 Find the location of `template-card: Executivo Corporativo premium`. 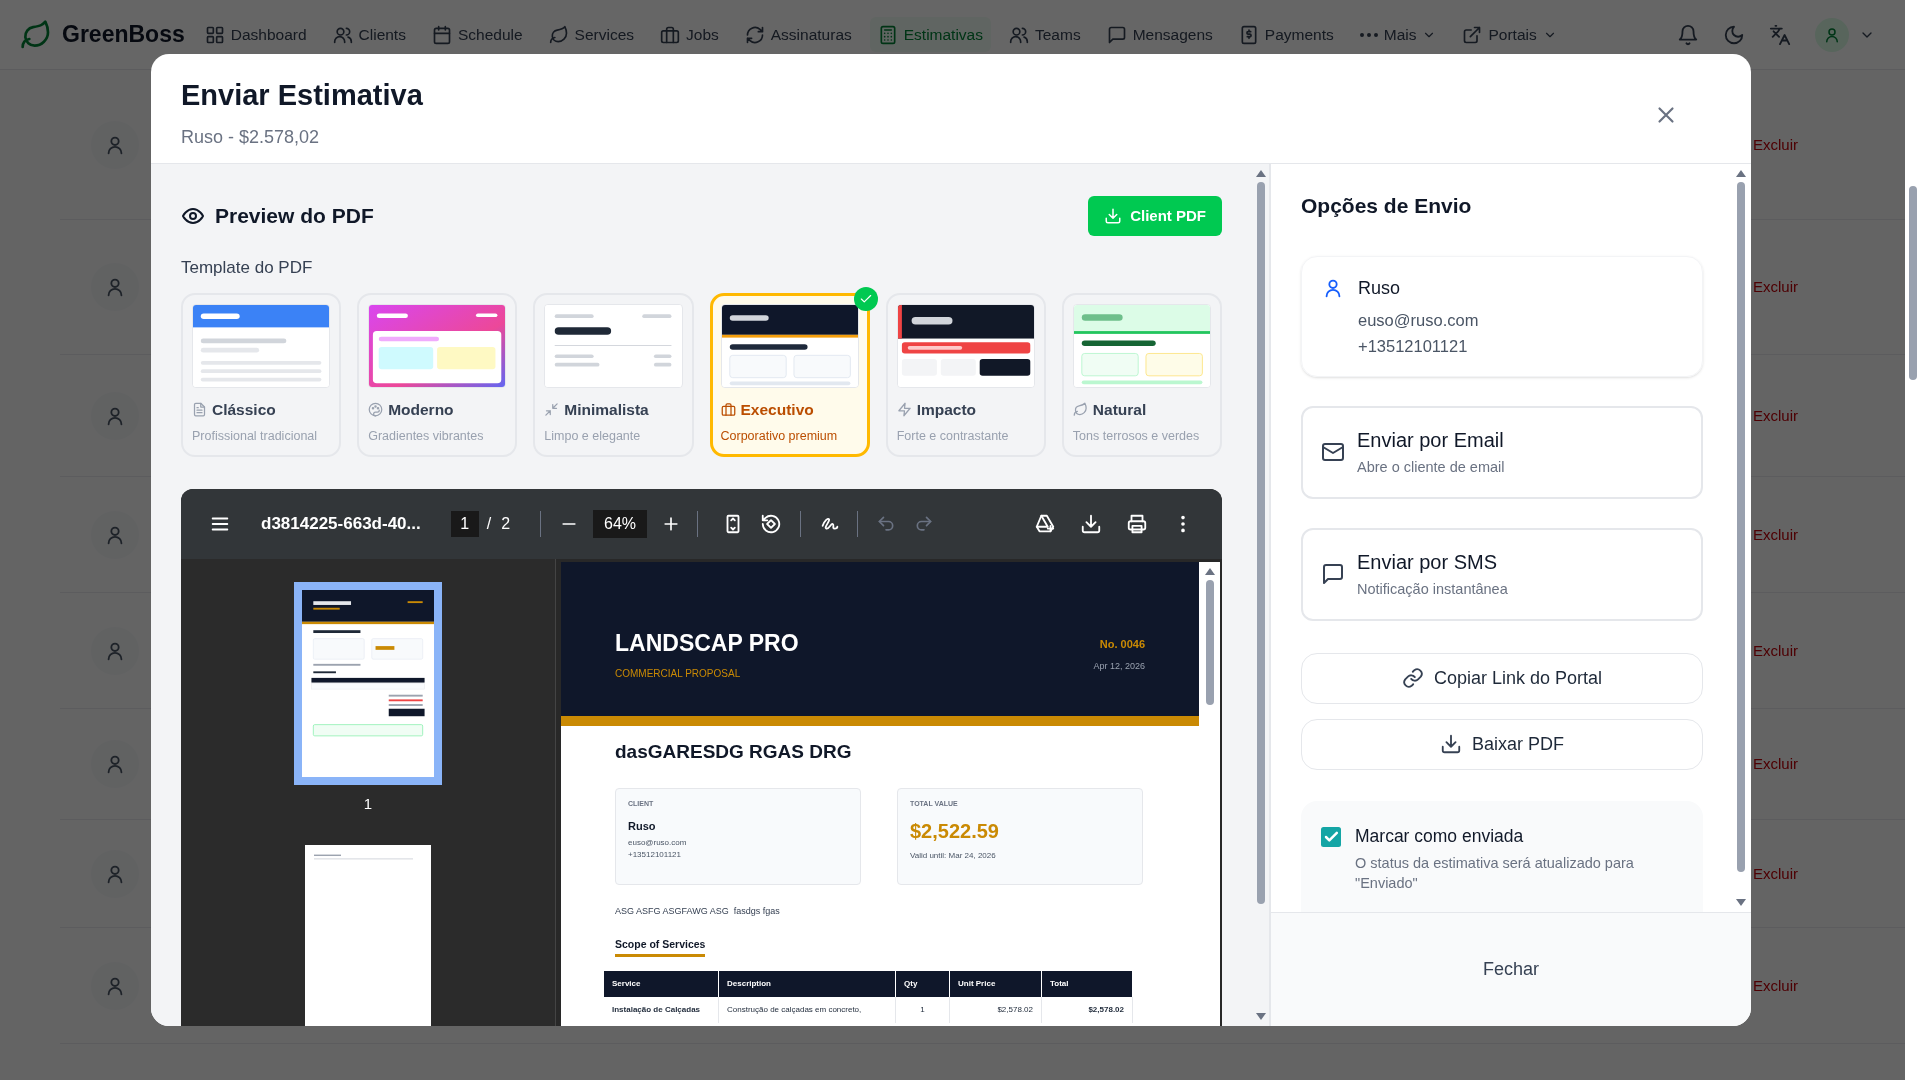

template-card: Executivo Corporativo premium is located at coordinates (789, 374).